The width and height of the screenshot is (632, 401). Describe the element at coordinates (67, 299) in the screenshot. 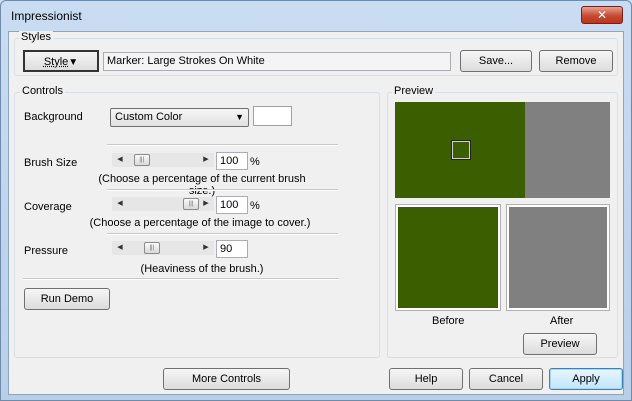

I see `run-demo-button: Run Demo` at that location.